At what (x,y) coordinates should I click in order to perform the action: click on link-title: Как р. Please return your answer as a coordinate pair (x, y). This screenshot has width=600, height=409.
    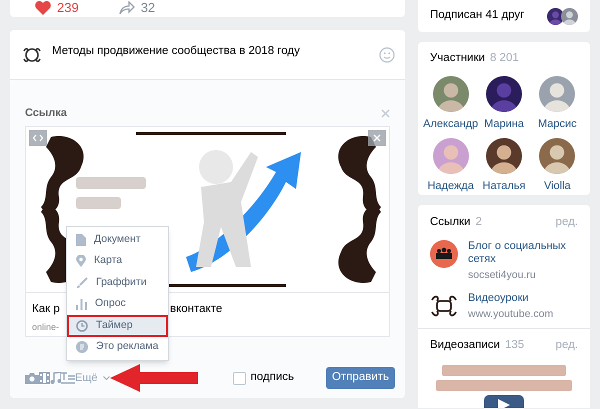
    Looking at the image, I should click on (46, 309).